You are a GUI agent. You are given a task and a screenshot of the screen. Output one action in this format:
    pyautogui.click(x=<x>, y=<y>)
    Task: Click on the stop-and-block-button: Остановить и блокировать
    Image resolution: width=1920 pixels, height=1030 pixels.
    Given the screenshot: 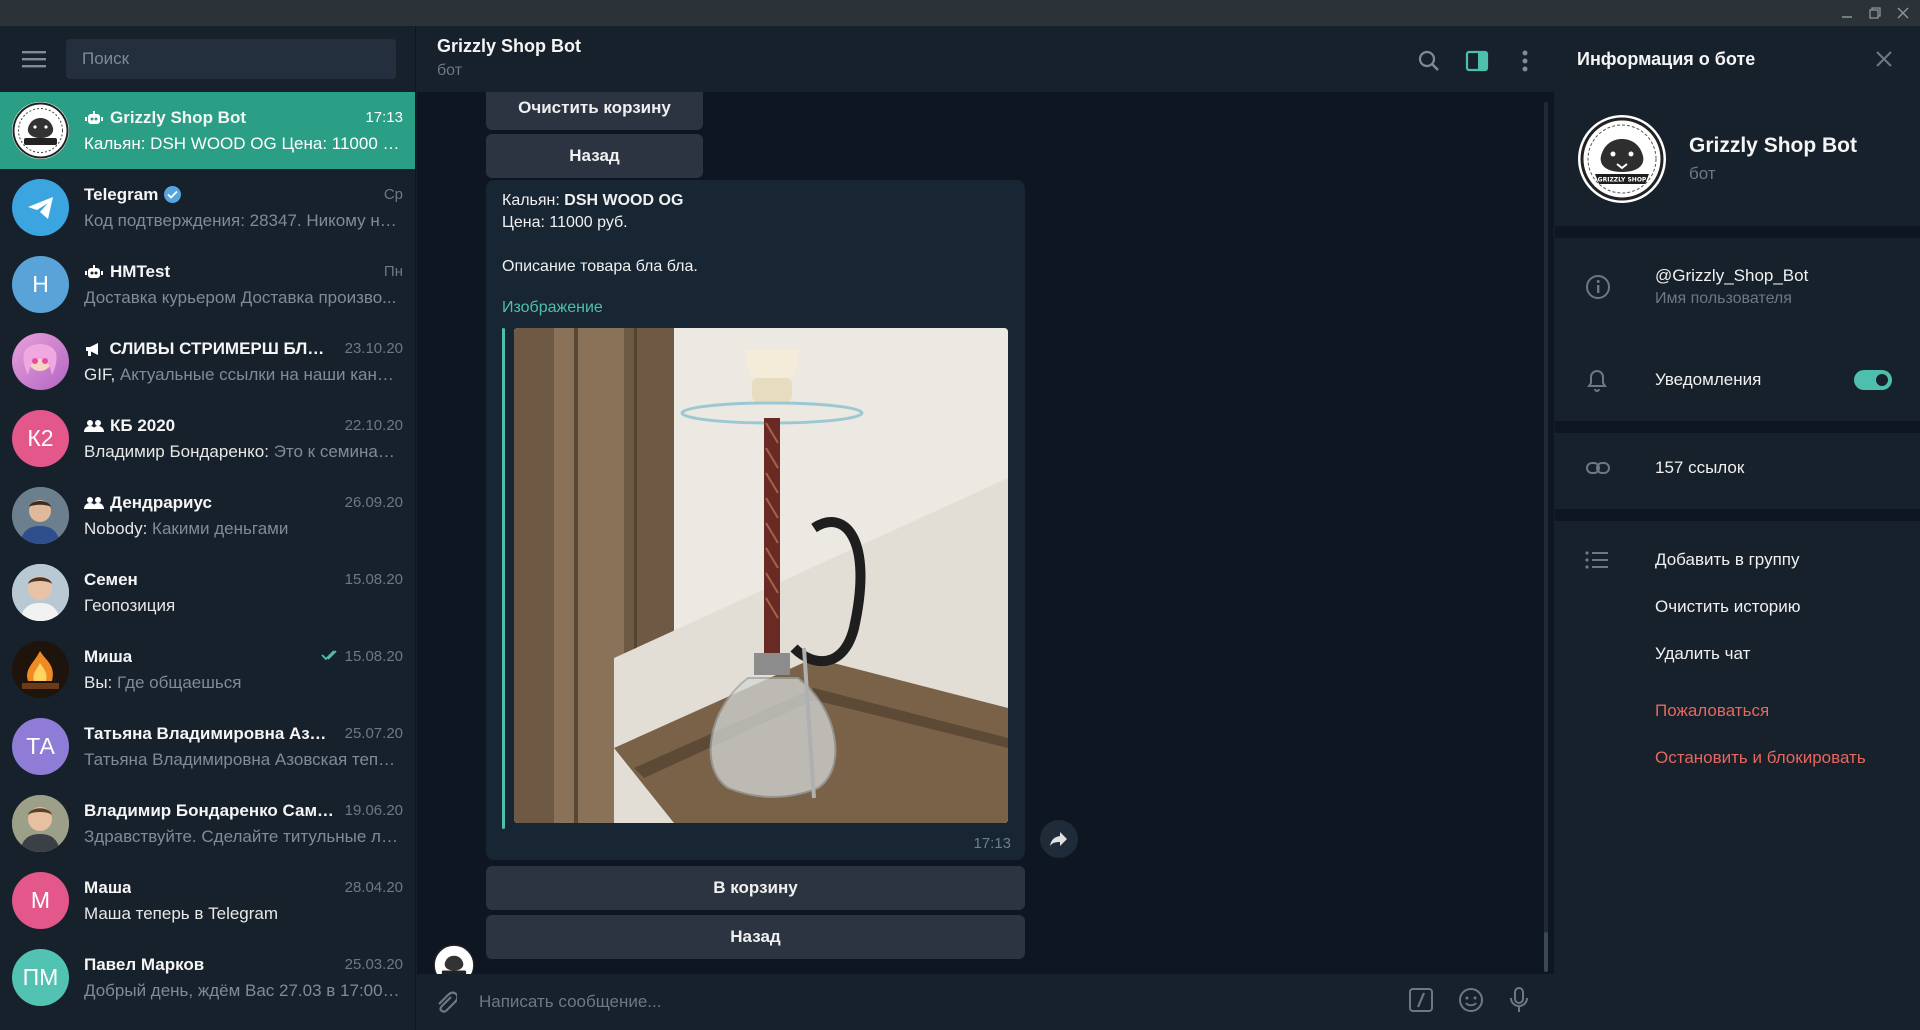 What is the action you would take?
    pyautogui.click(x=1760, y=758)
    